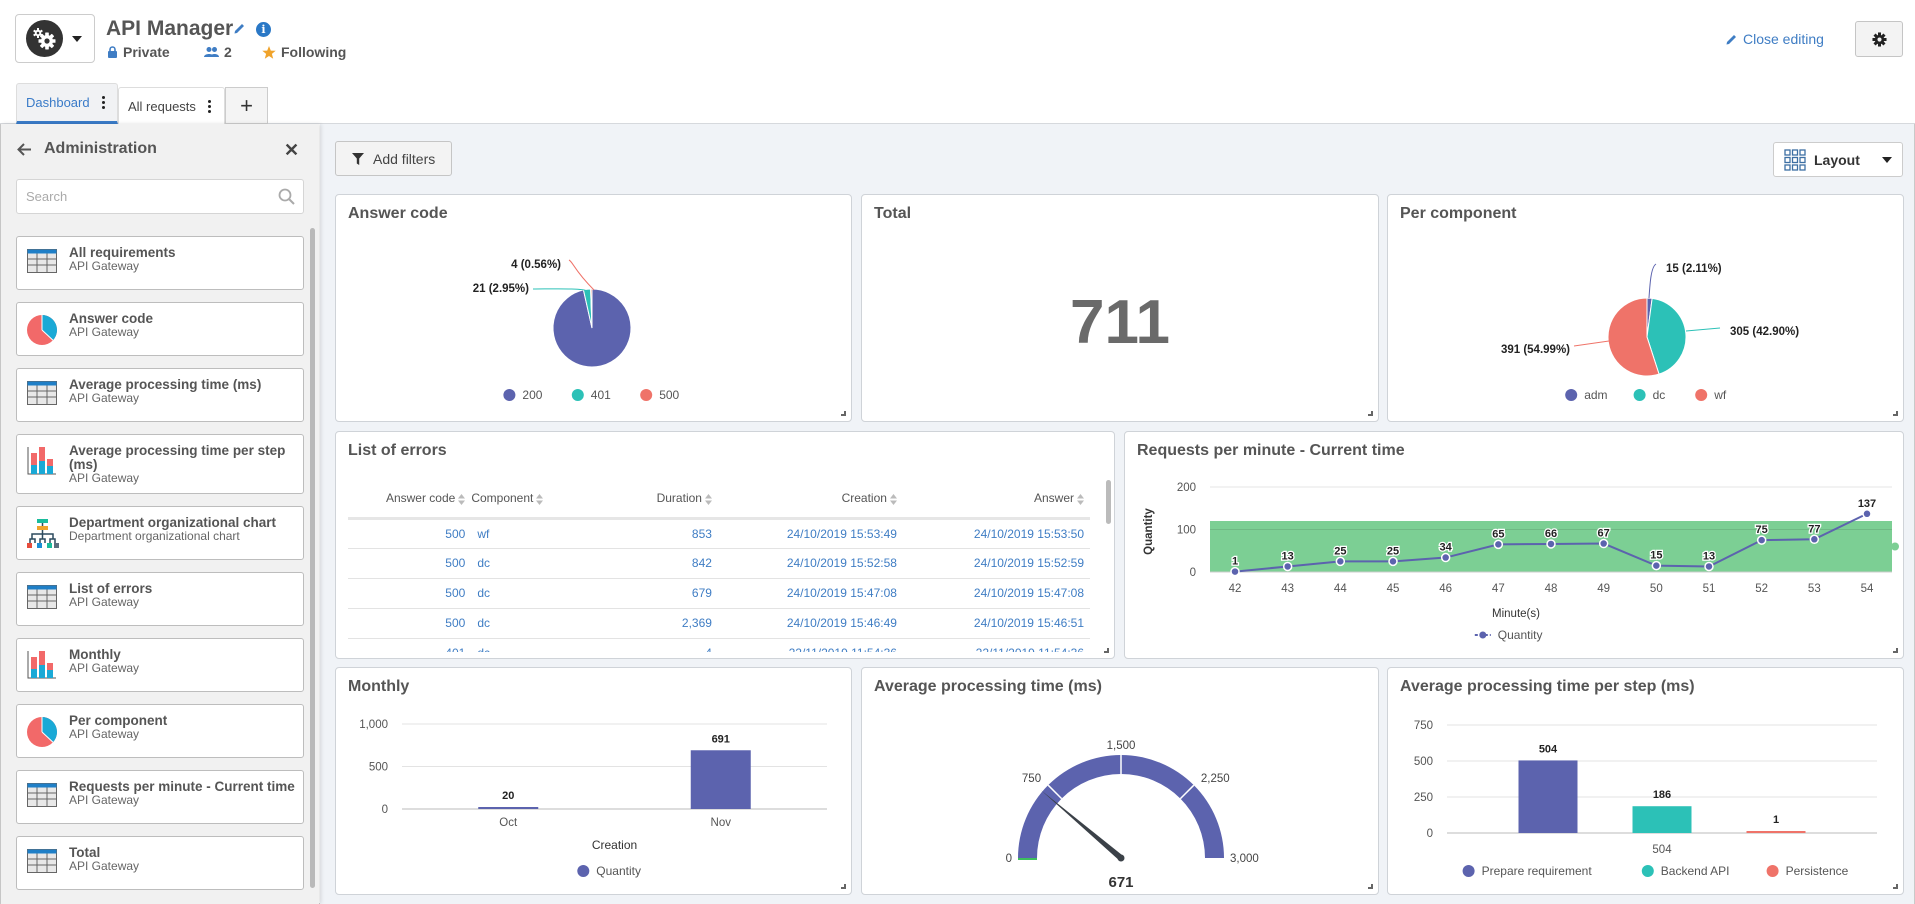 This screenshot has height=904, width=1915. I want to click on column-header: Duration, so click(651, 500).